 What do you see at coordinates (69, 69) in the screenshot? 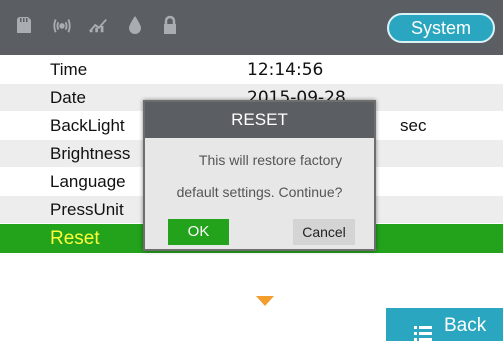
I see `settings-row-label: Time` at bounding box center [69, 69].